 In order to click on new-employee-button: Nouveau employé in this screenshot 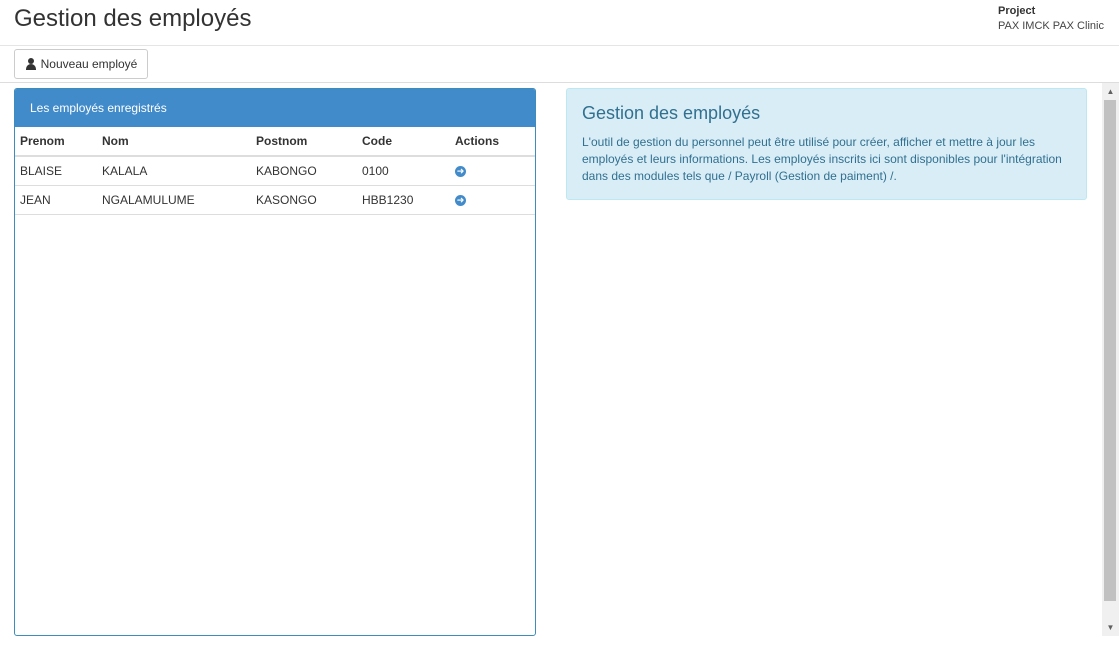, I will do `click(81, 64)`.